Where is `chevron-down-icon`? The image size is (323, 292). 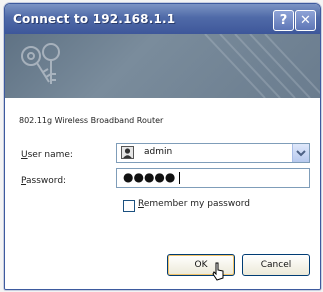 chevron-down-icon is located at coordinates (301, 153).